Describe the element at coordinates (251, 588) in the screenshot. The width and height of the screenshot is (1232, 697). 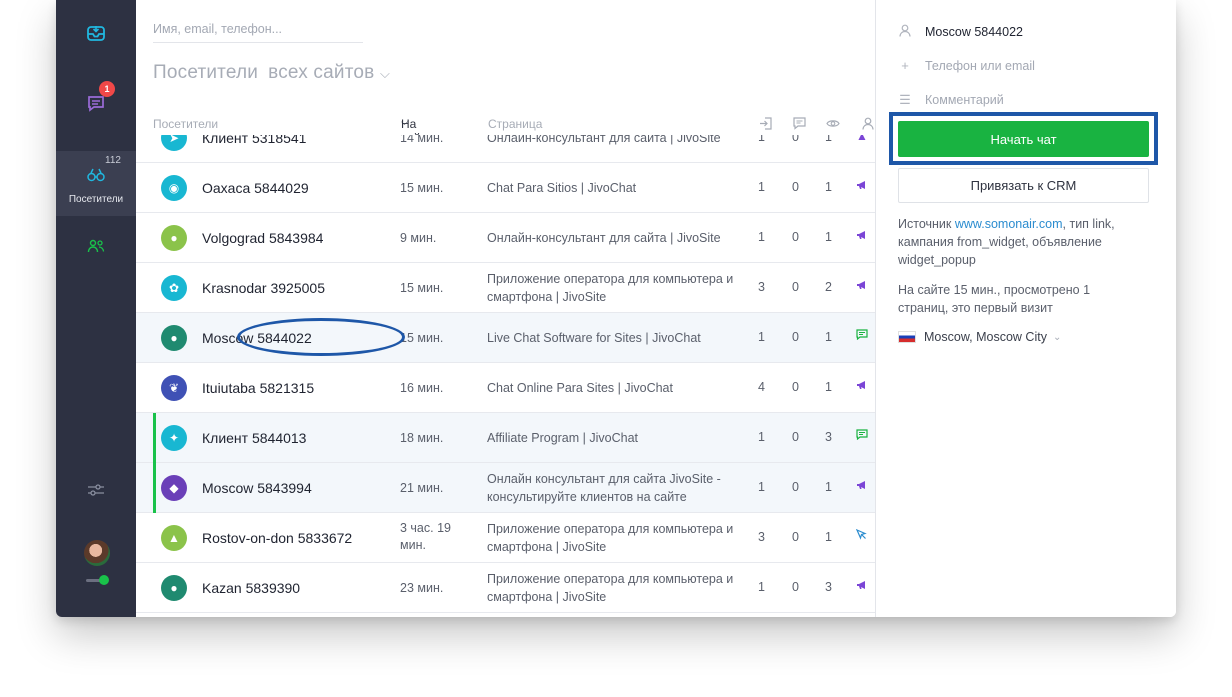
I see `visitor-name: Kazan 5839390` at that location.